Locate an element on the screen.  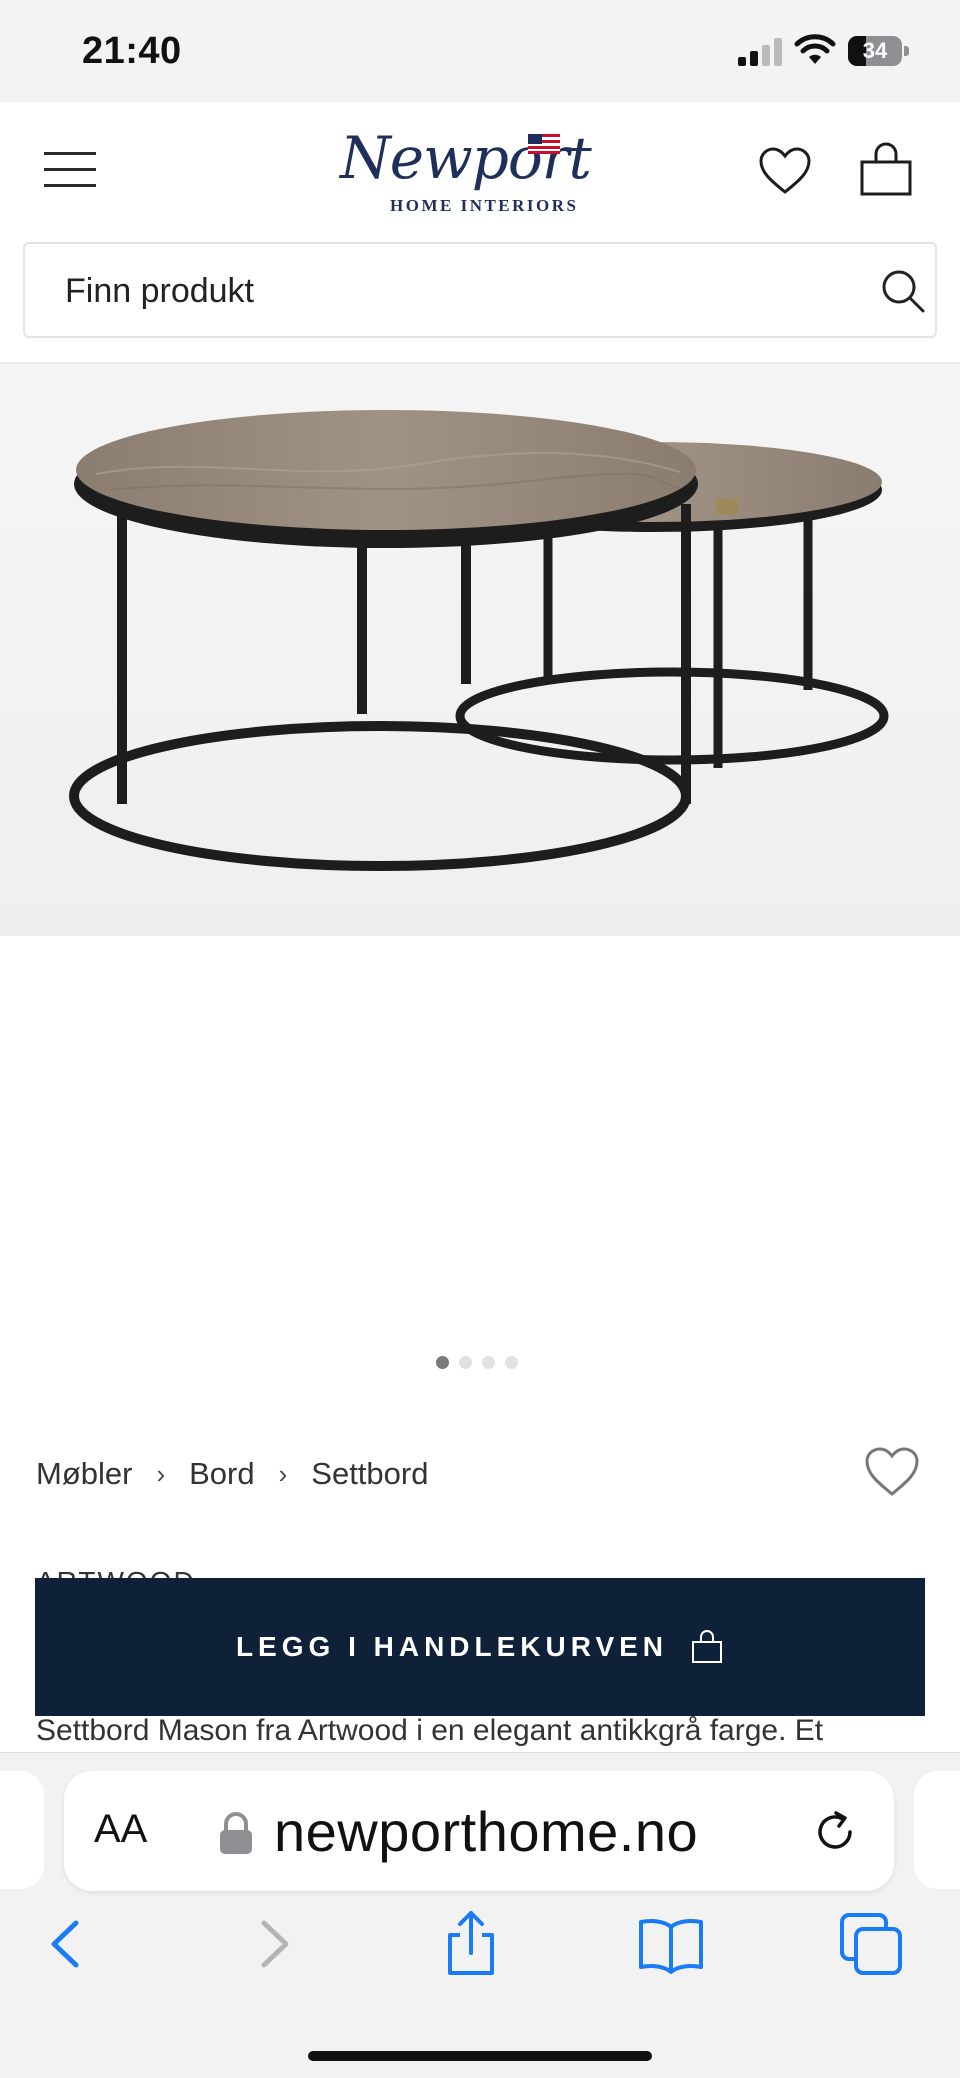
status-time: 21:40 is located at coordinates (132, 51).